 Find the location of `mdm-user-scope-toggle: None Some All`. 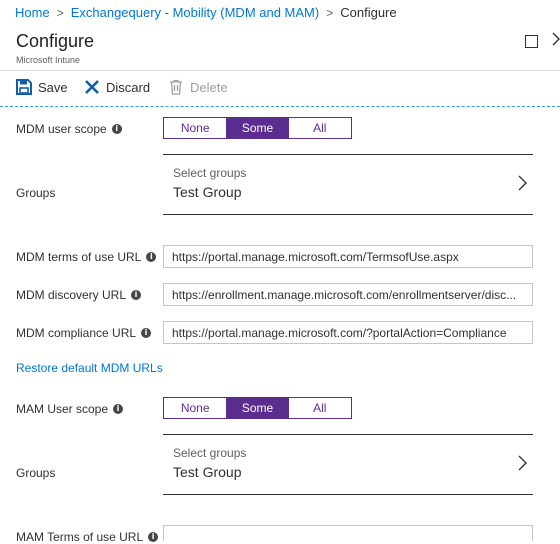

mdm-user-scope-toggle: None Some All is located at coordinates (257, 128).